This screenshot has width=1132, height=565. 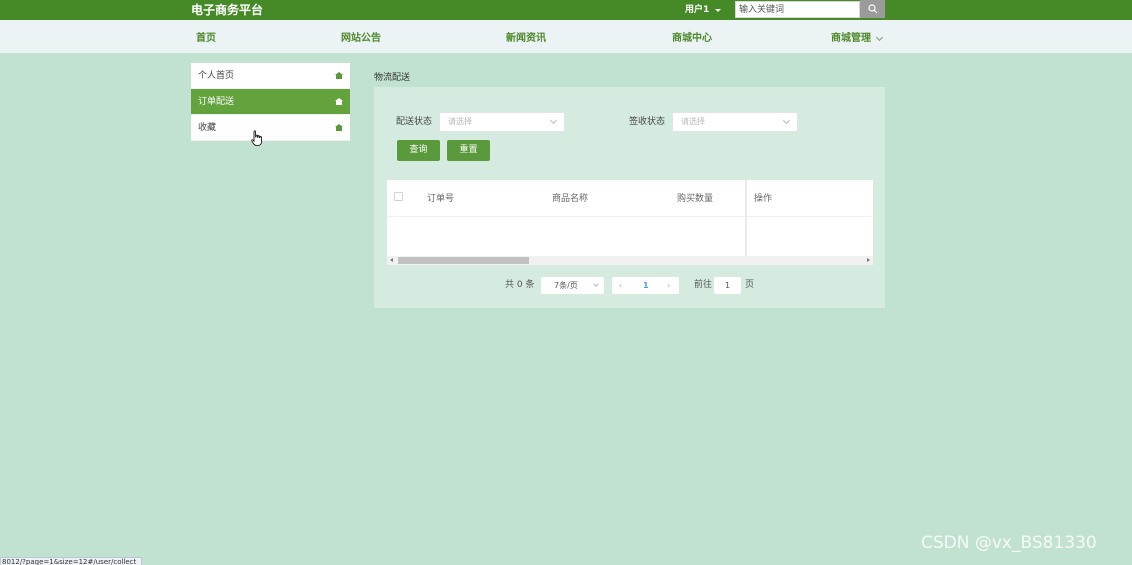 I want to click on sidebar-item-order-delivery: 订单配送, so click(x=270, y=102).